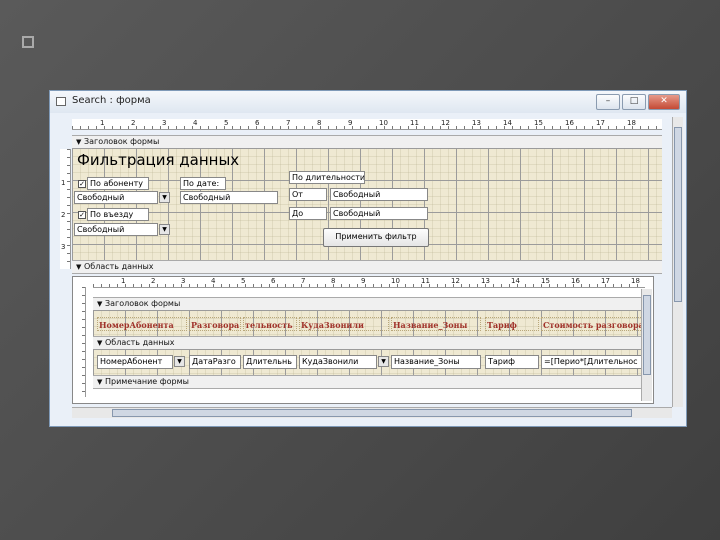 The width and height of the screenshot is (720, 540). Describe the element at coordinates (593, 324) in the screenshot. I see `col-header: Стоимость разговора` at that location.